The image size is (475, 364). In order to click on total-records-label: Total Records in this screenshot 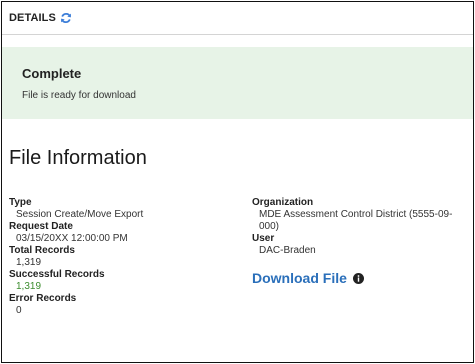, I will do `click(42, 250)`.